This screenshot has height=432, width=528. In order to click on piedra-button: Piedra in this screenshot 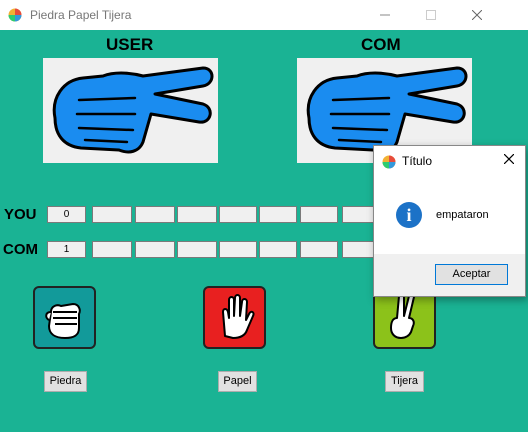, I will do `click(65, 381)`.